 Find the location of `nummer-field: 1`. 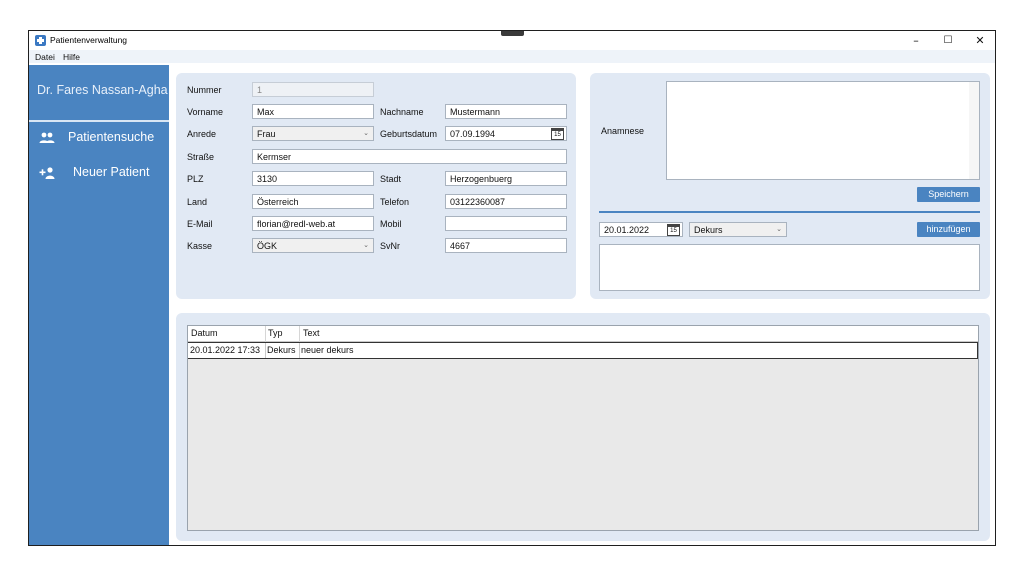

nummer-field: 1 is located at coordinates (313, 89).